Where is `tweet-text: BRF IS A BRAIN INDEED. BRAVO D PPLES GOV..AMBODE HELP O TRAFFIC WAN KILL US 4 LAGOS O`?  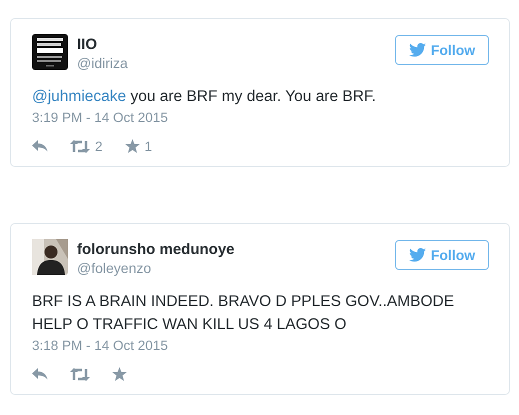 tweet-text: BRF IS A BRAIN INDEED. BRAVO D PPLES GOV..AMBODE HELP O TRAFFIC WAN KILL US 4 LAGOS O is located at coordinates (244, 313).